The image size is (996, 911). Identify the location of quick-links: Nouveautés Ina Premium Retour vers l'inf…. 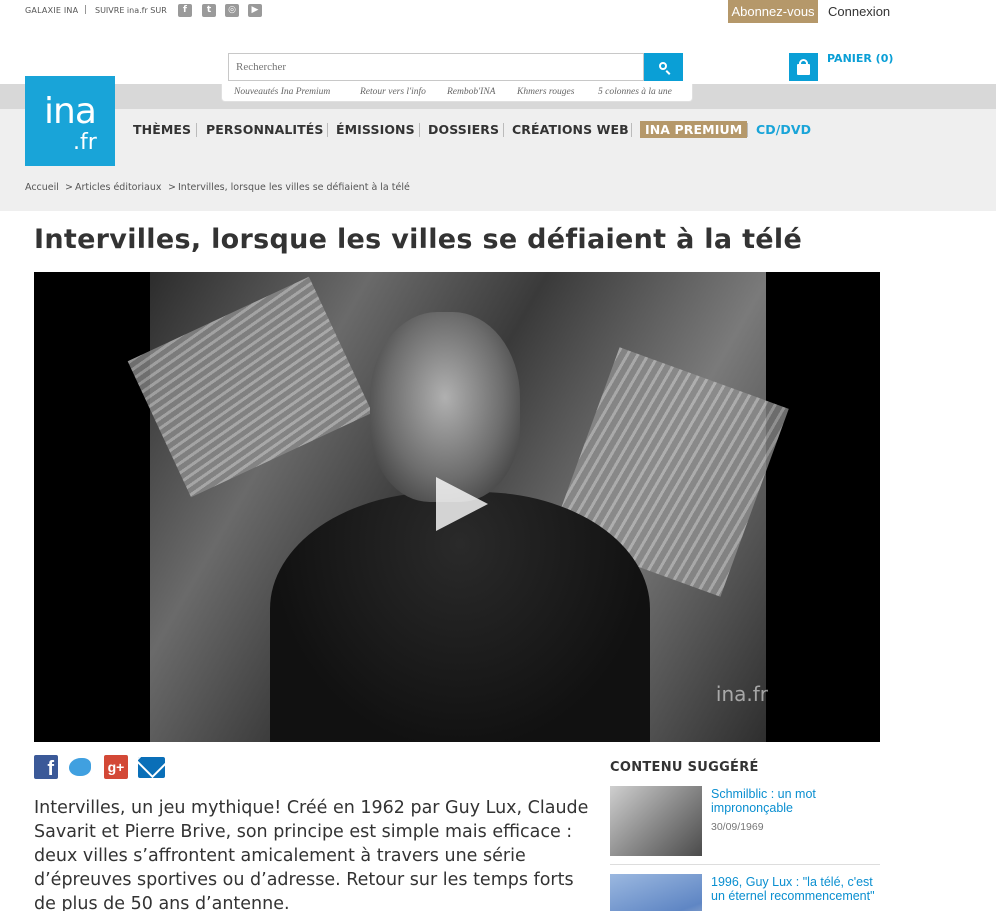
(457, 93).